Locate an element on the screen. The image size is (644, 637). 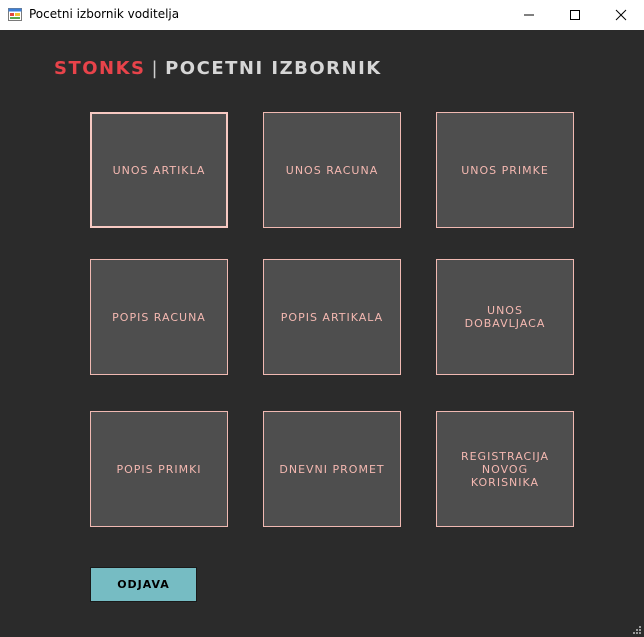
maximize-button is located at coordinates (575, 15).